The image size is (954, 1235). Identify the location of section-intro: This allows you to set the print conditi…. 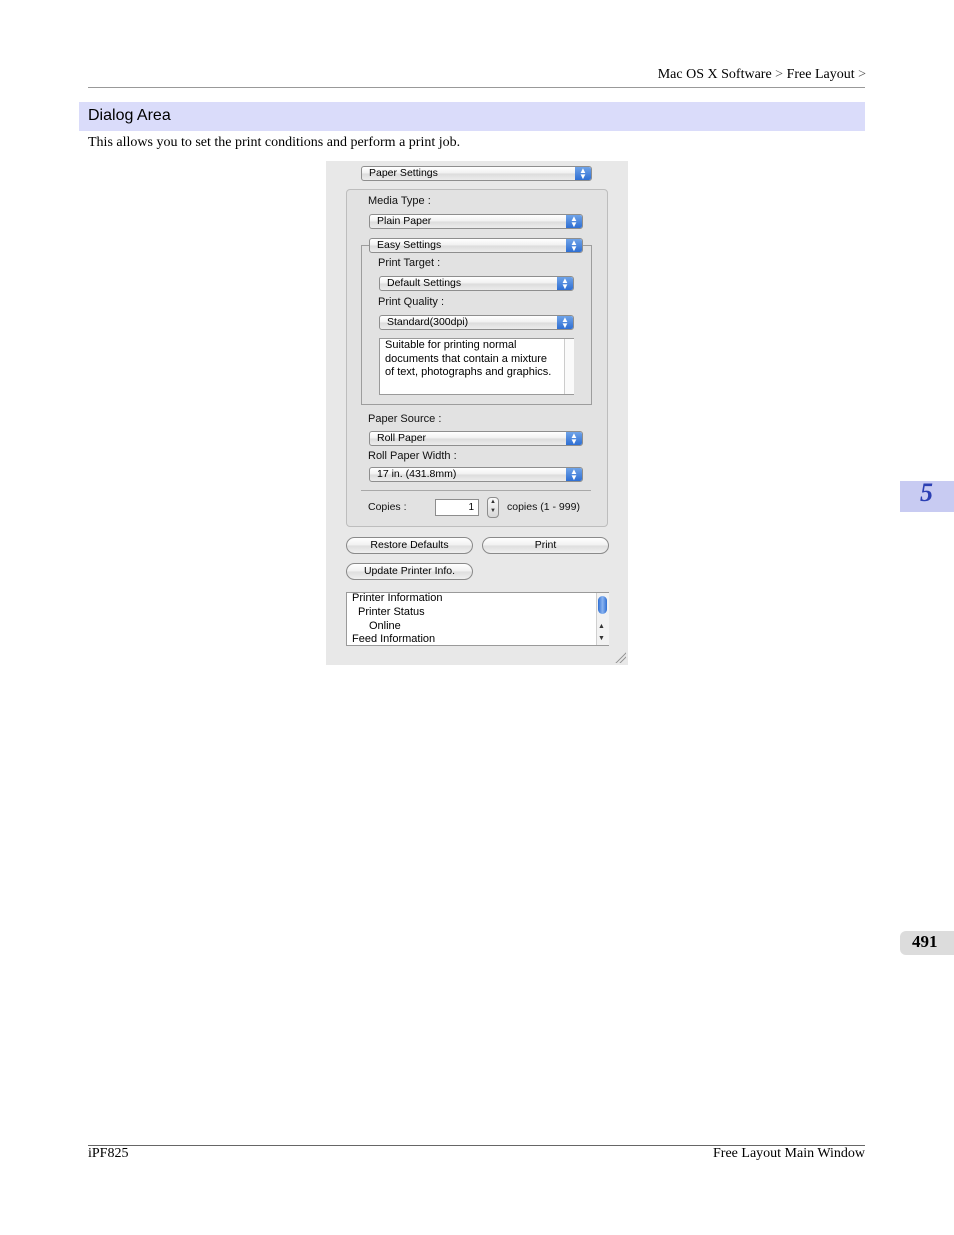
(274, 142).